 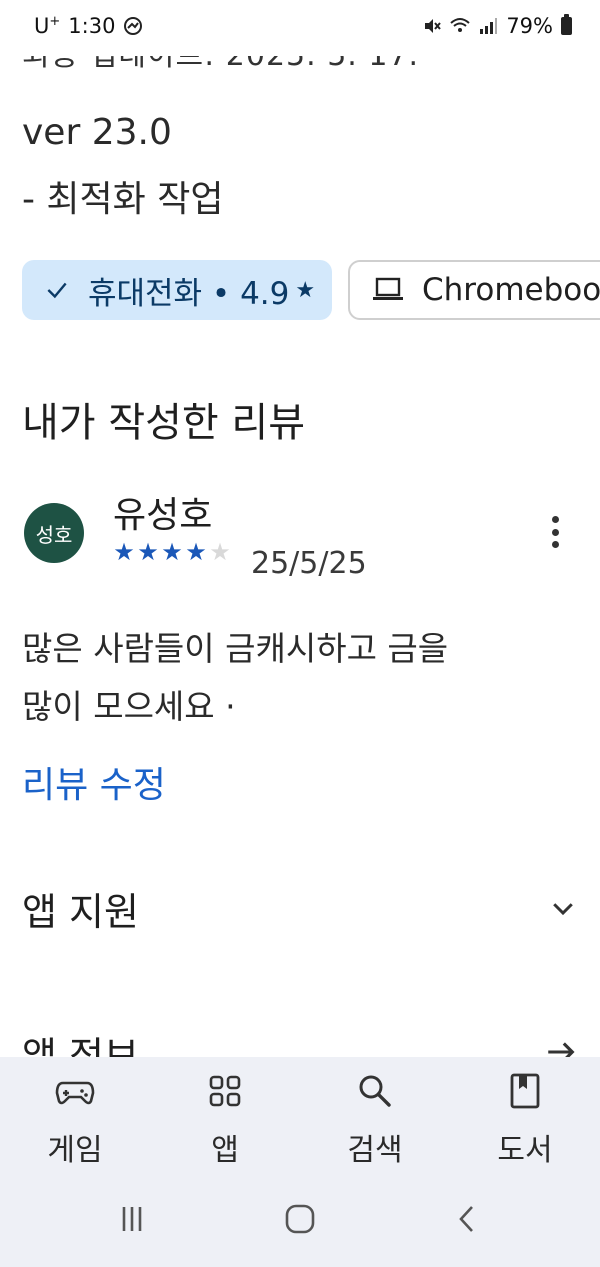 I want to click on system-navigation, so click(x=300, y=1222).